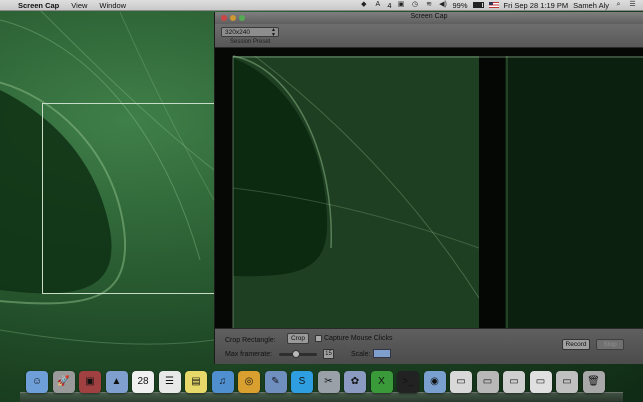 The height and width of the screenshot is (402, 643). I want to click on crop-button: Crop, so click(298, 338).